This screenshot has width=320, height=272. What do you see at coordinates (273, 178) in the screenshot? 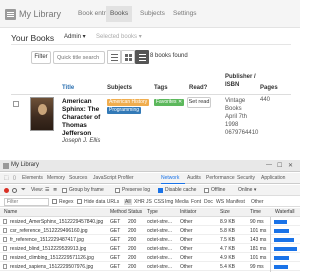
I see `tab-application: Application` at bounding box center [273, 178].